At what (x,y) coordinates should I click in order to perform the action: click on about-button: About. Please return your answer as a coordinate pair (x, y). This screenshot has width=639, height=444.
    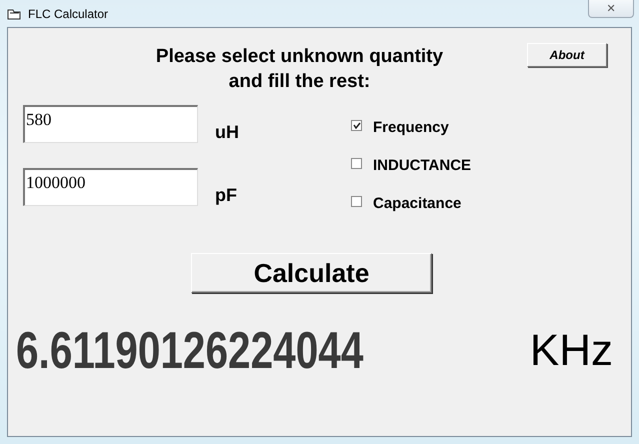
    Looking at the image, I should click on (567, 55).